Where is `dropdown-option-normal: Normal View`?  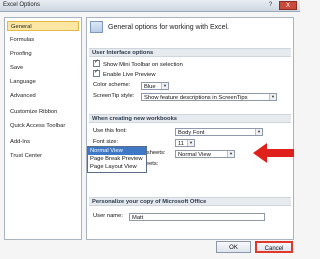 dropdown-option-normal: Normal View is located at coordinates (117, 151).